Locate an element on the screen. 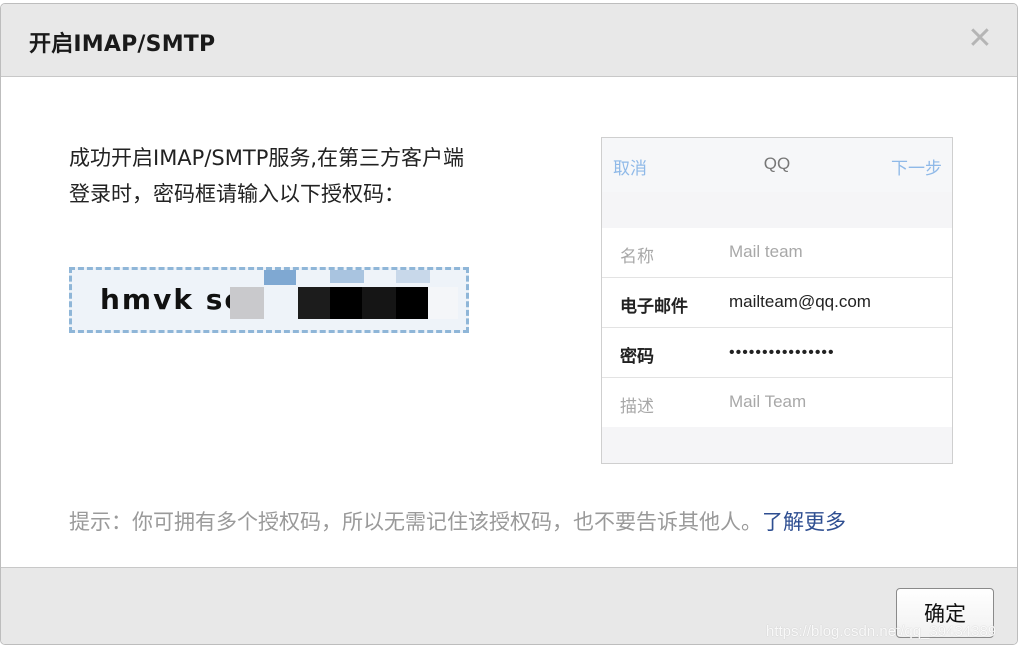 The height and width of the screenshot is (645, 1019). list-item: 名称 Mail team is located at coordinates (777, 253).